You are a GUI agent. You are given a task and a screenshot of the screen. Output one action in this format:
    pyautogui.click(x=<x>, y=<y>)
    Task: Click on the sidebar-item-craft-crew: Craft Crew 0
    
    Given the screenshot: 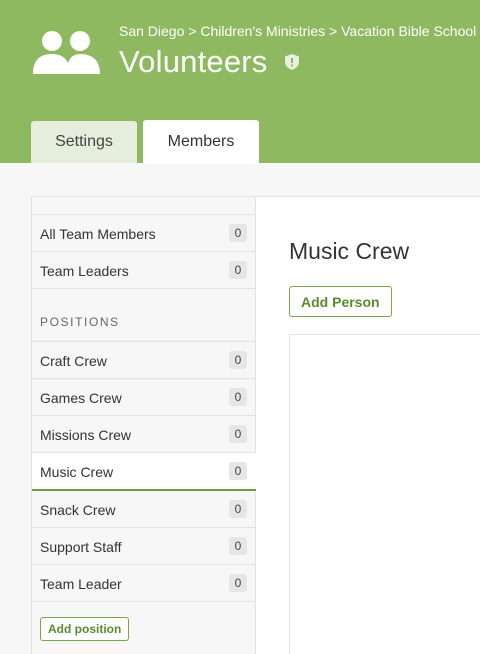 What is the action you would take?
    pyautogui.click(x=144, y=360)
    